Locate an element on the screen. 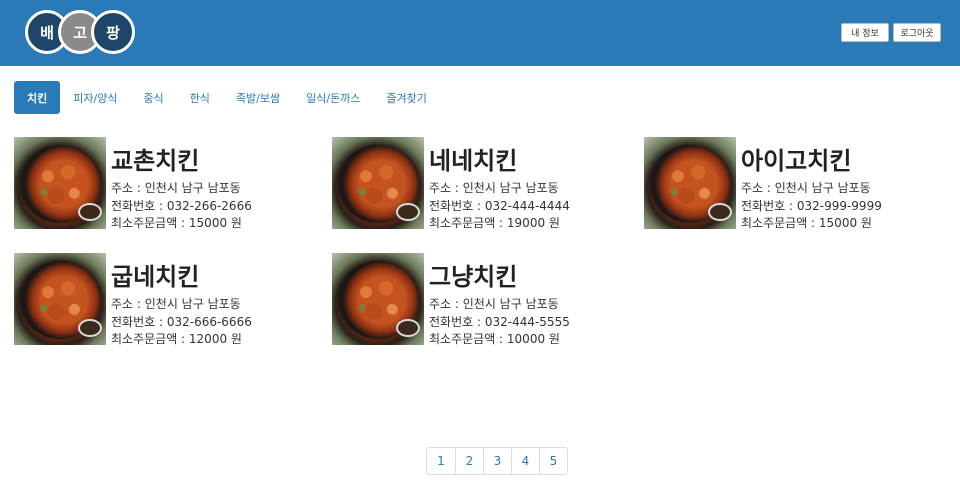 This screenshot has width=960, height=480. page-link-1: 1 is located at coordinates (441, 461).